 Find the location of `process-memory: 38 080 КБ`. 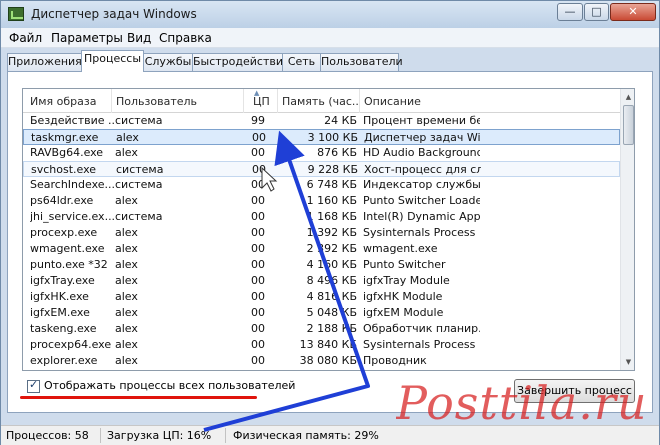

process-memory: 38 080 КБ is located at coordinates (328, 360).